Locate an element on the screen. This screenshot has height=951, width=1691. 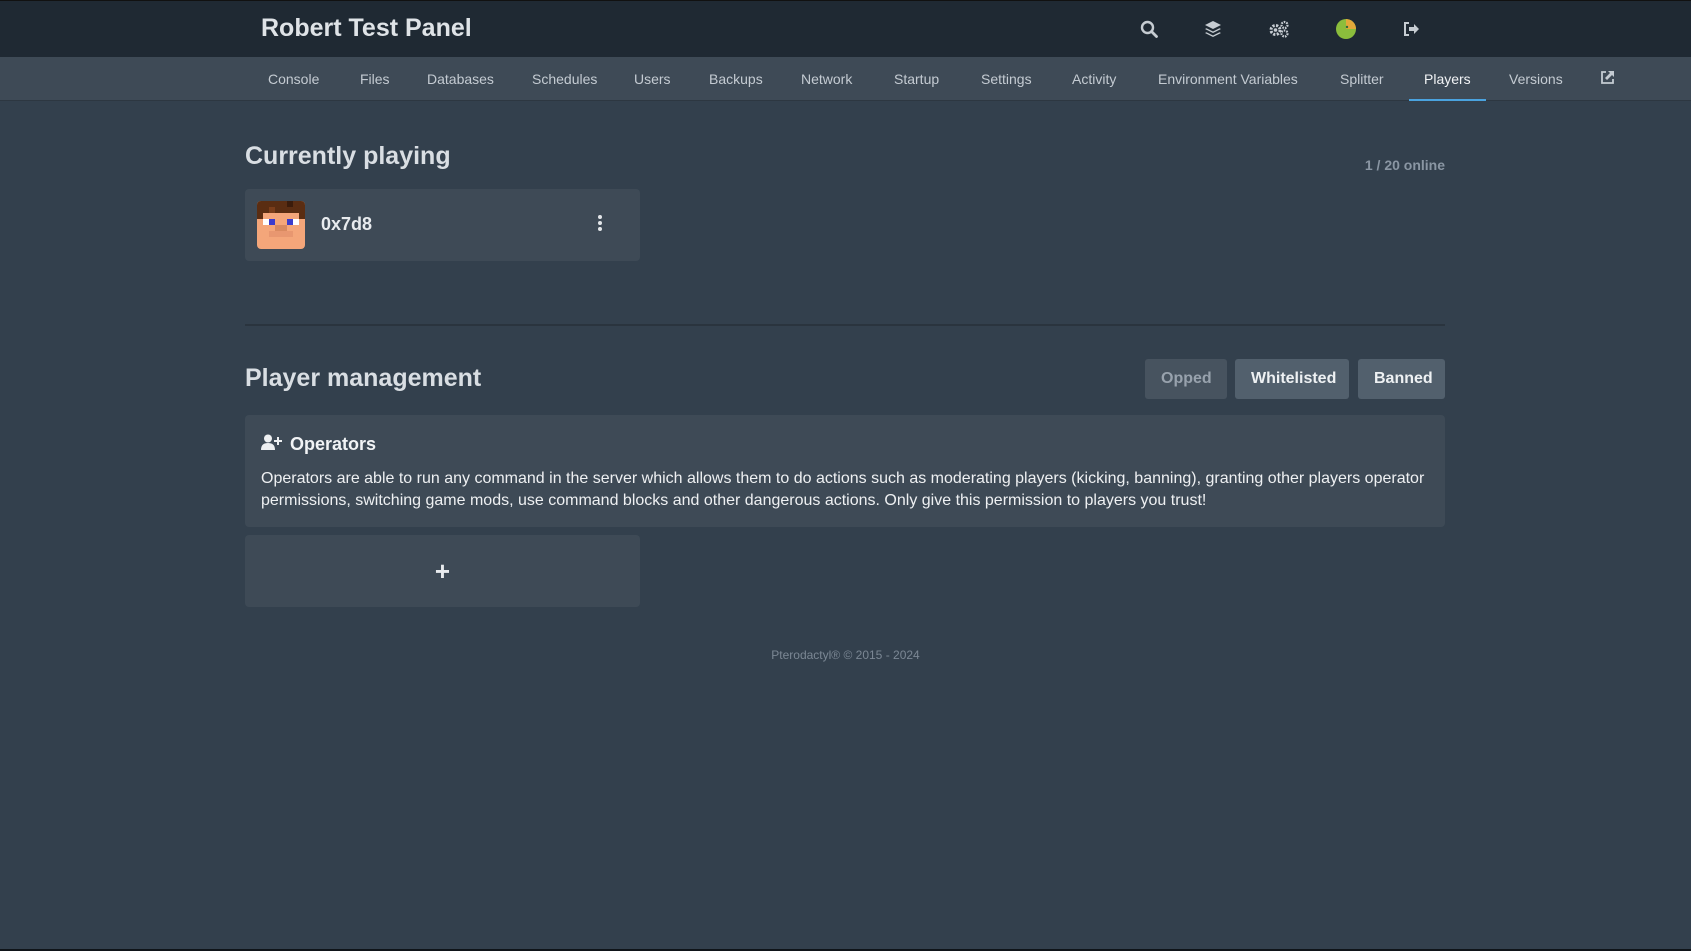
panel-title: Robert Test Panel is located at coordinates (366, 28).